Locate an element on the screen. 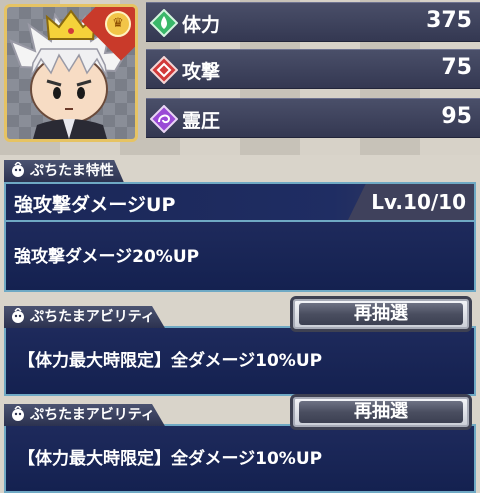  stat-value: 375 is located at coordinates (449, 20).